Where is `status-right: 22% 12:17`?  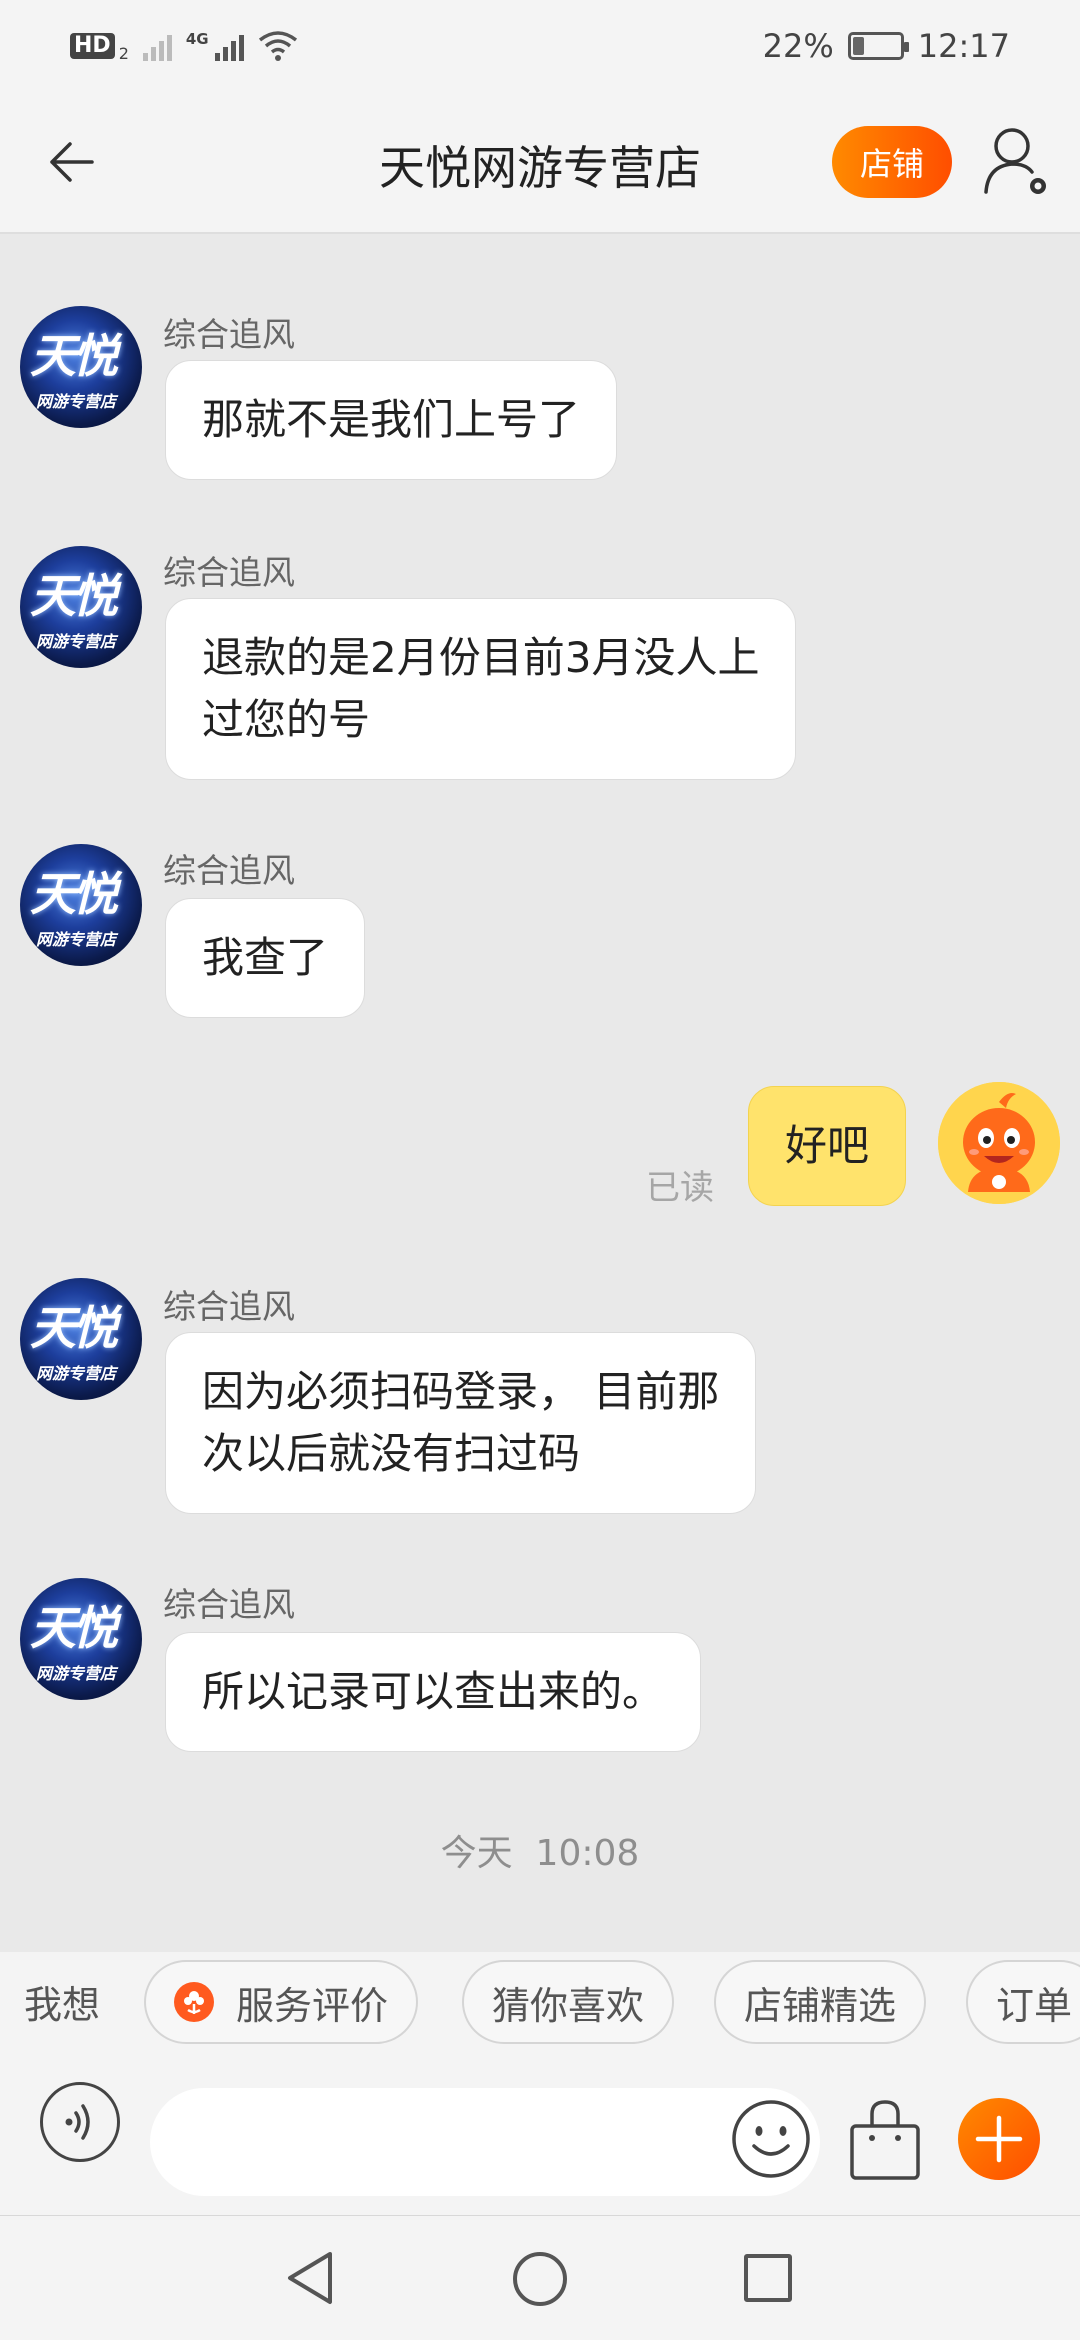
status-right: 22% 12:17 is located at coordinates (886, 46).